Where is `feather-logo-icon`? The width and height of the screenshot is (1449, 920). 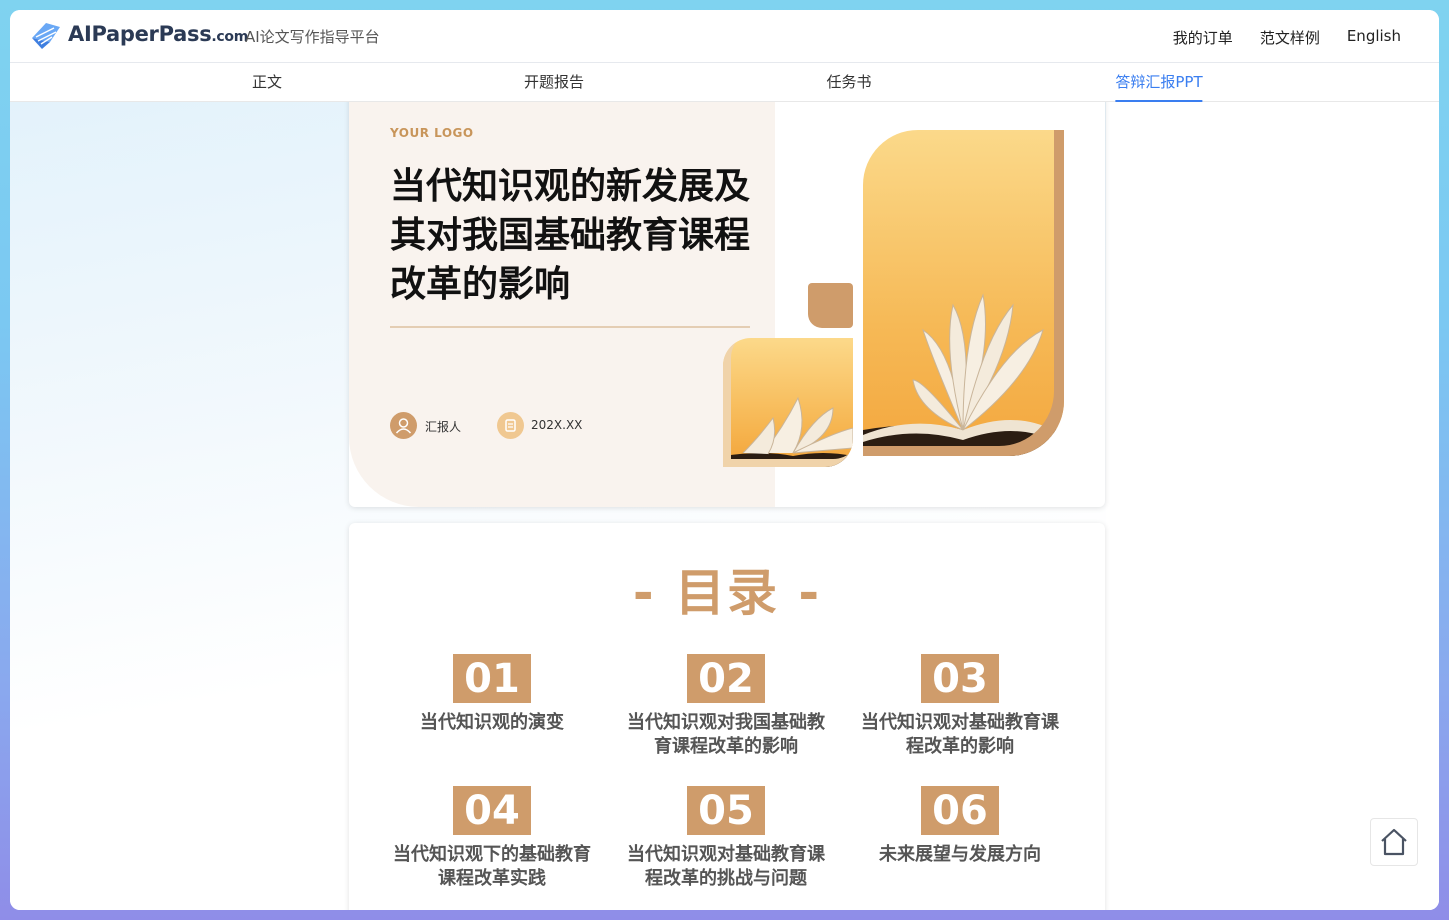 feather-logo-icon is located at coordinates (46, 36).